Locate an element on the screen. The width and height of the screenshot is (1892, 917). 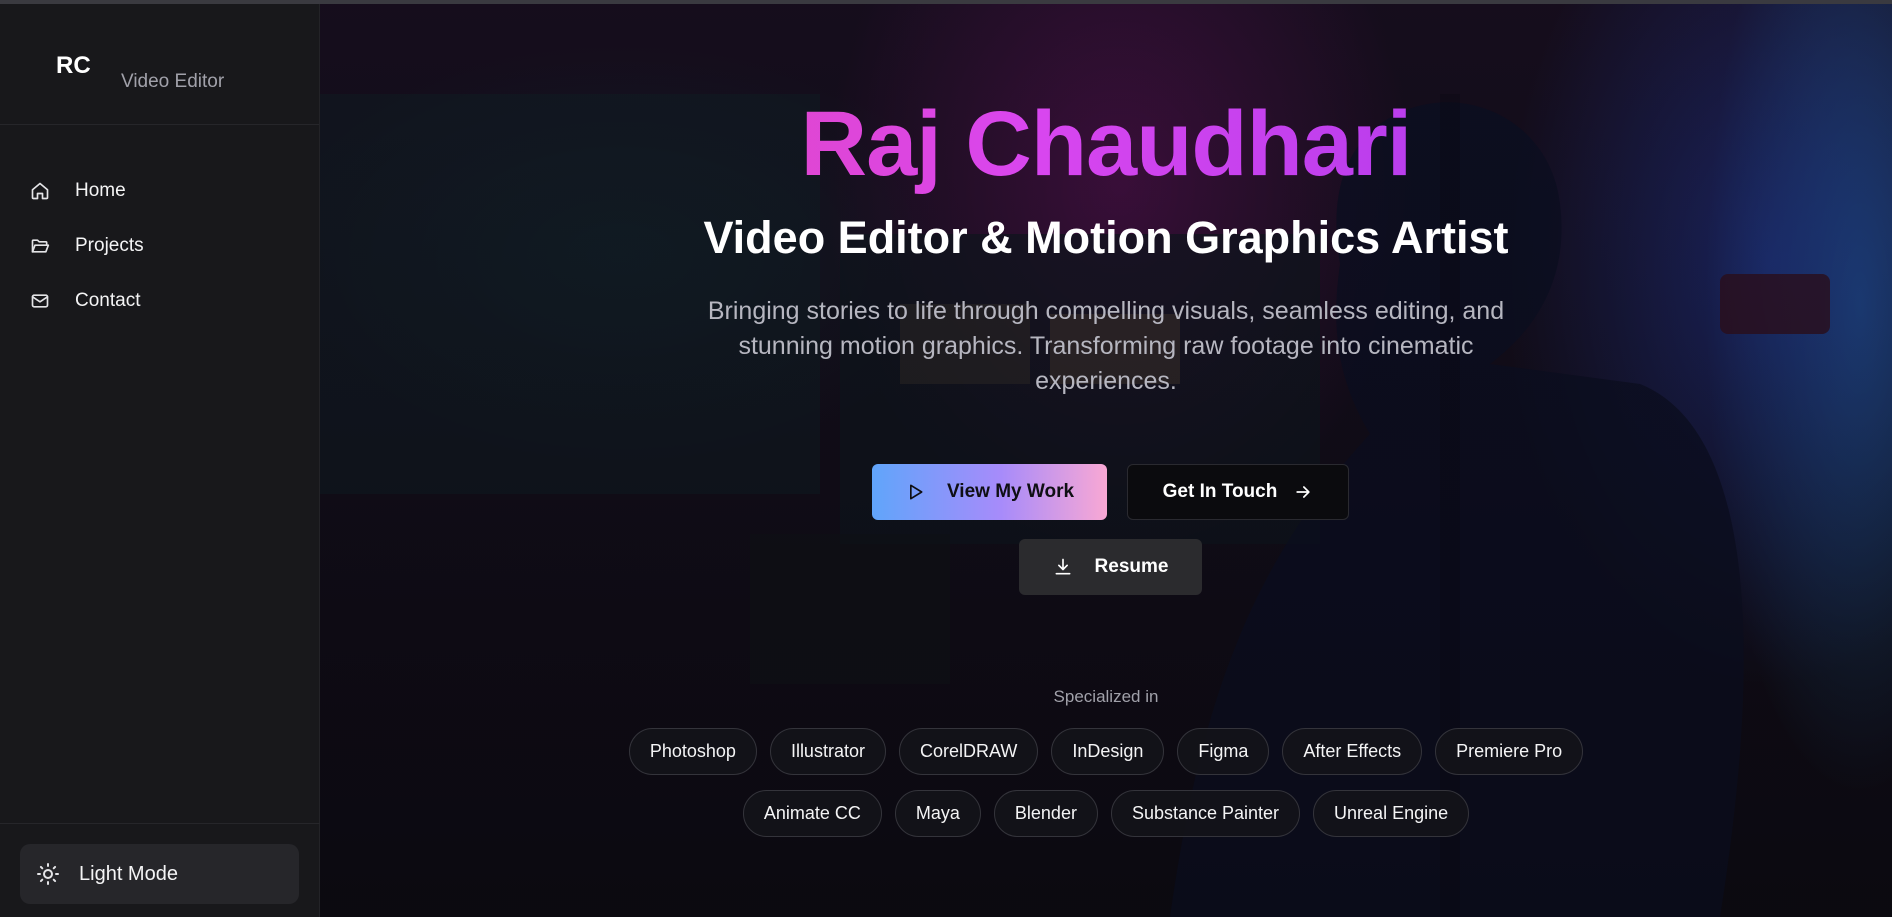
skill-pill: InDesign is located at coordinates (1108, 751).